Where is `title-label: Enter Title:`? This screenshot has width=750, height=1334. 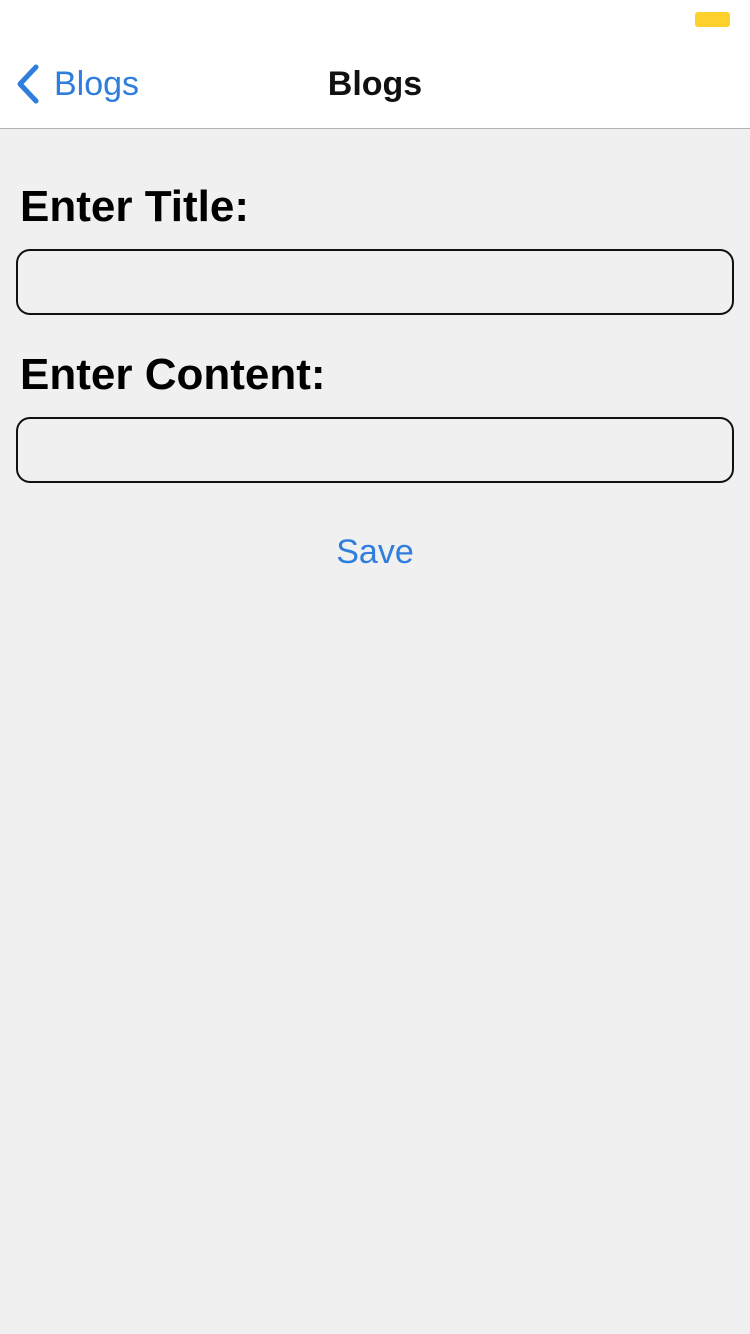 title-label: Enter Title: is located at coordinates (135, 206).